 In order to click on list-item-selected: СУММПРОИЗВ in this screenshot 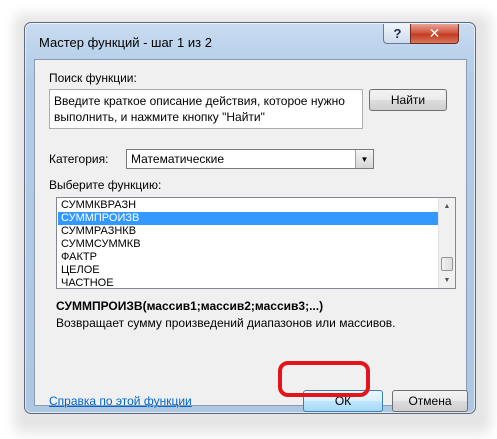, I will do `click(248, 218)`.